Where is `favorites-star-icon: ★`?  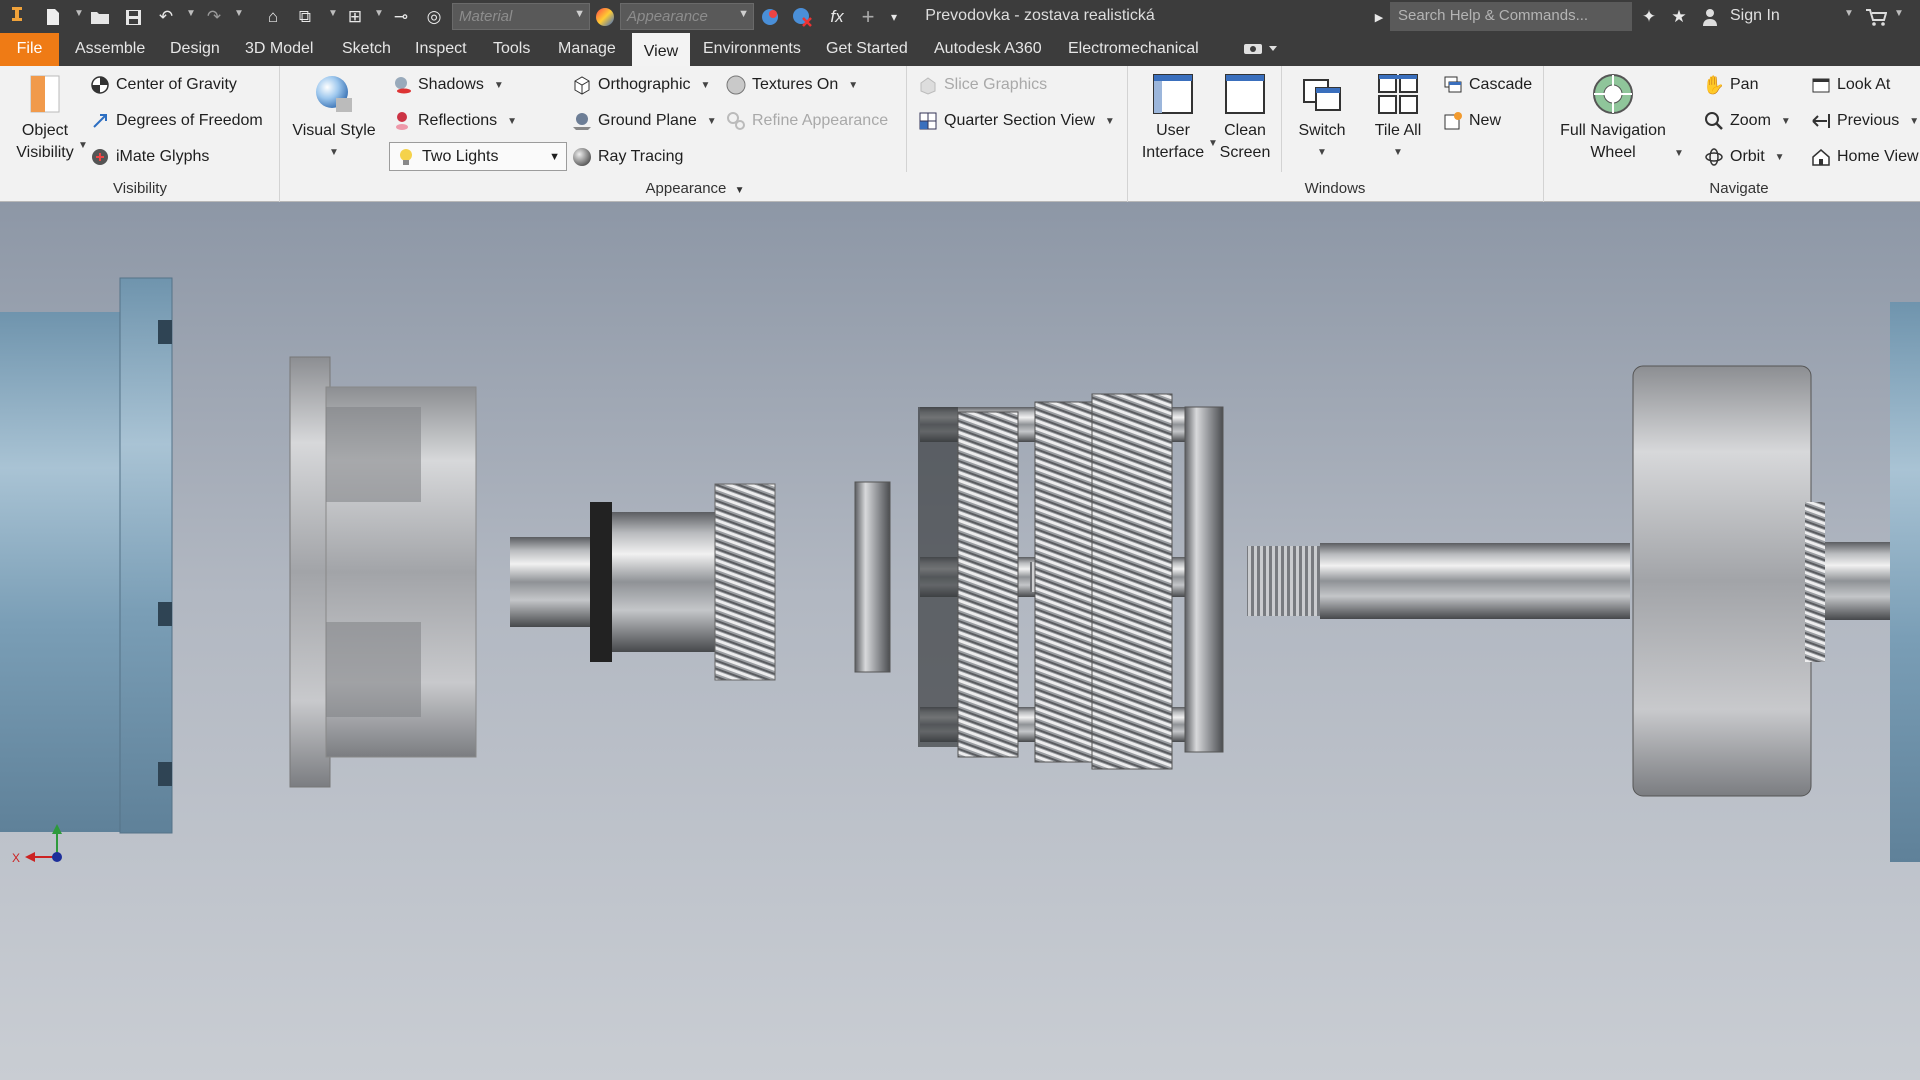 favorites-star-icon: ★ is located at coordinates (1679, 17).